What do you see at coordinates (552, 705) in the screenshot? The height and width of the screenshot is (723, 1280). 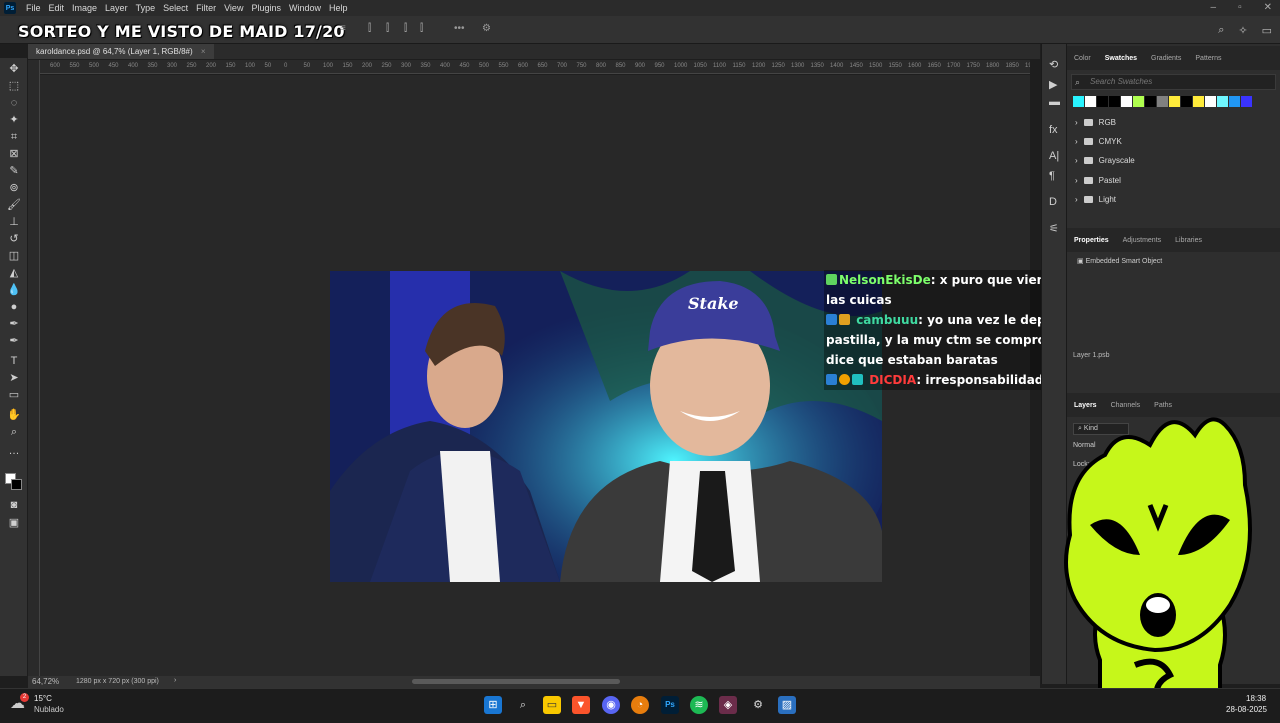 I see `file-explorer-icon: ▭` at bounding box center [552, 705].